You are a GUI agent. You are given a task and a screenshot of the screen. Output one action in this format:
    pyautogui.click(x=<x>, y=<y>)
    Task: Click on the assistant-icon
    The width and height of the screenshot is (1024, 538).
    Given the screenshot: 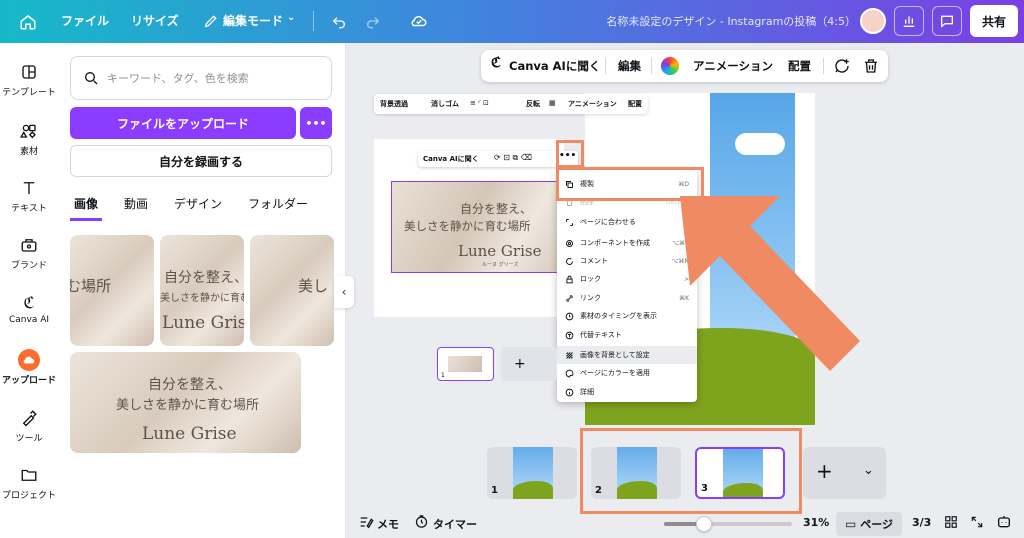 What is the action you would take?
    pyautogui.click(x=1004, y=523)
    